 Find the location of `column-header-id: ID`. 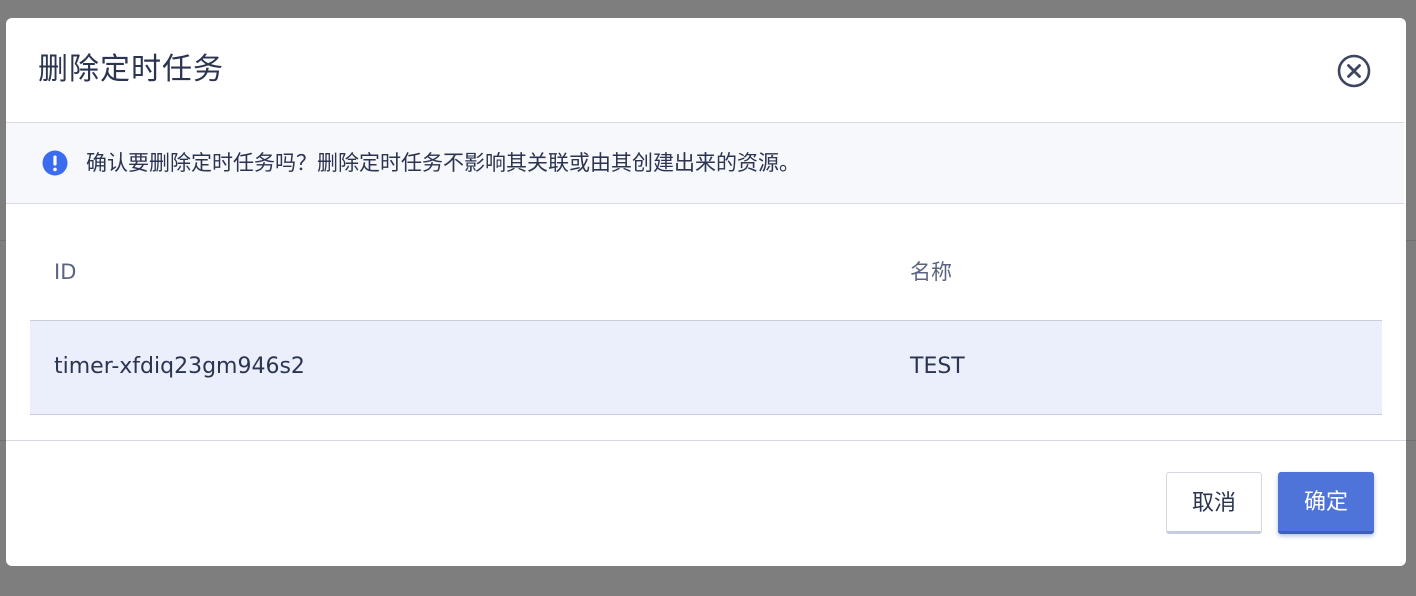

column-header-id: ID is located at coordinates (65, 272).